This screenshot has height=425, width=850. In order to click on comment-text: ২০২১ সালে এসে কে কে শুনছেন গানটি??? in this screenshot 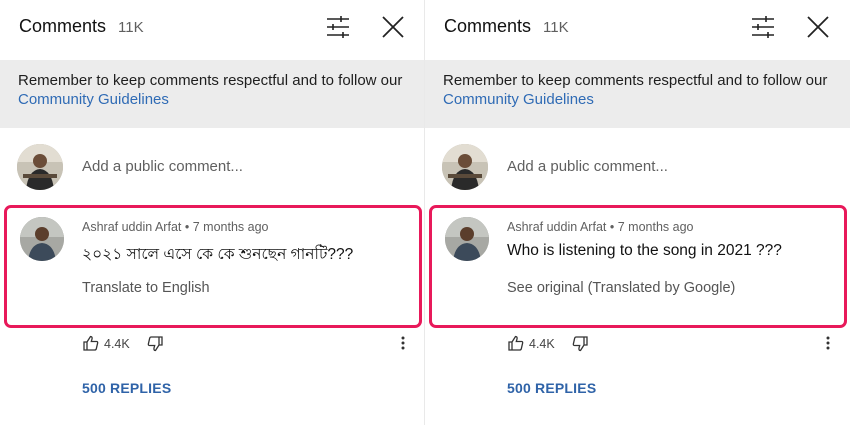, I will do `click(218, 254)`.